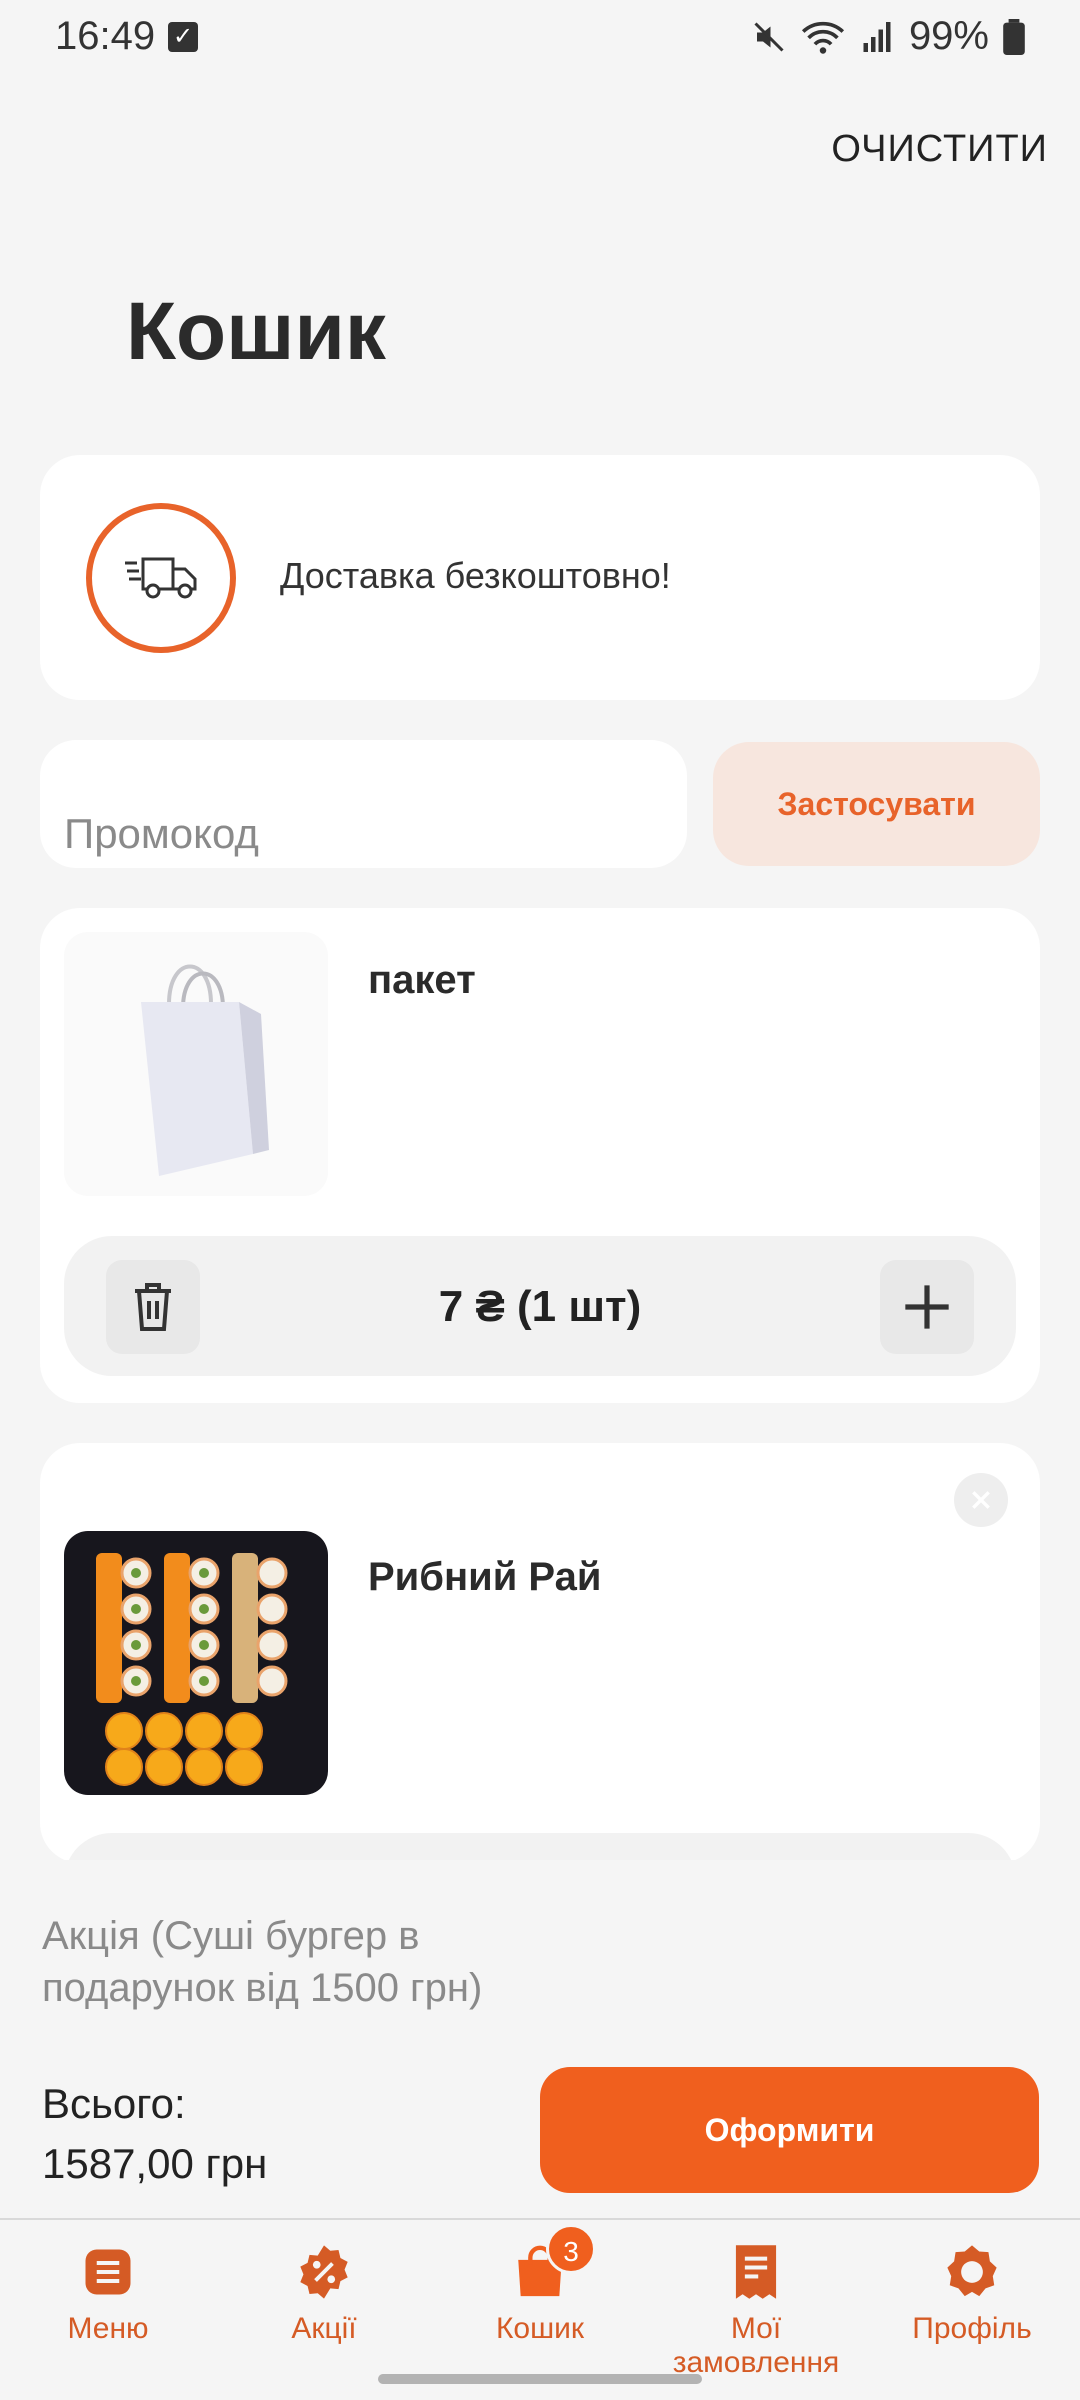 The image size is (1080, 2400). What do you see at coordinates (877, 36) in the screenshot?
I see `signal-icon` at bounding box center [877, 36].